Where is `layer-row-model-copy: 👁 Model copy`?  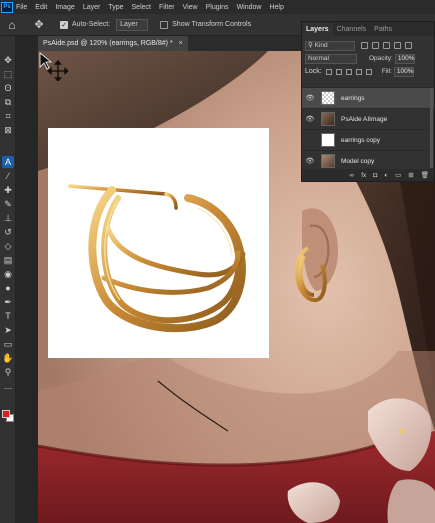 layer-row-model-copy: 👁 Model copy is located at coordinates (368, 160).